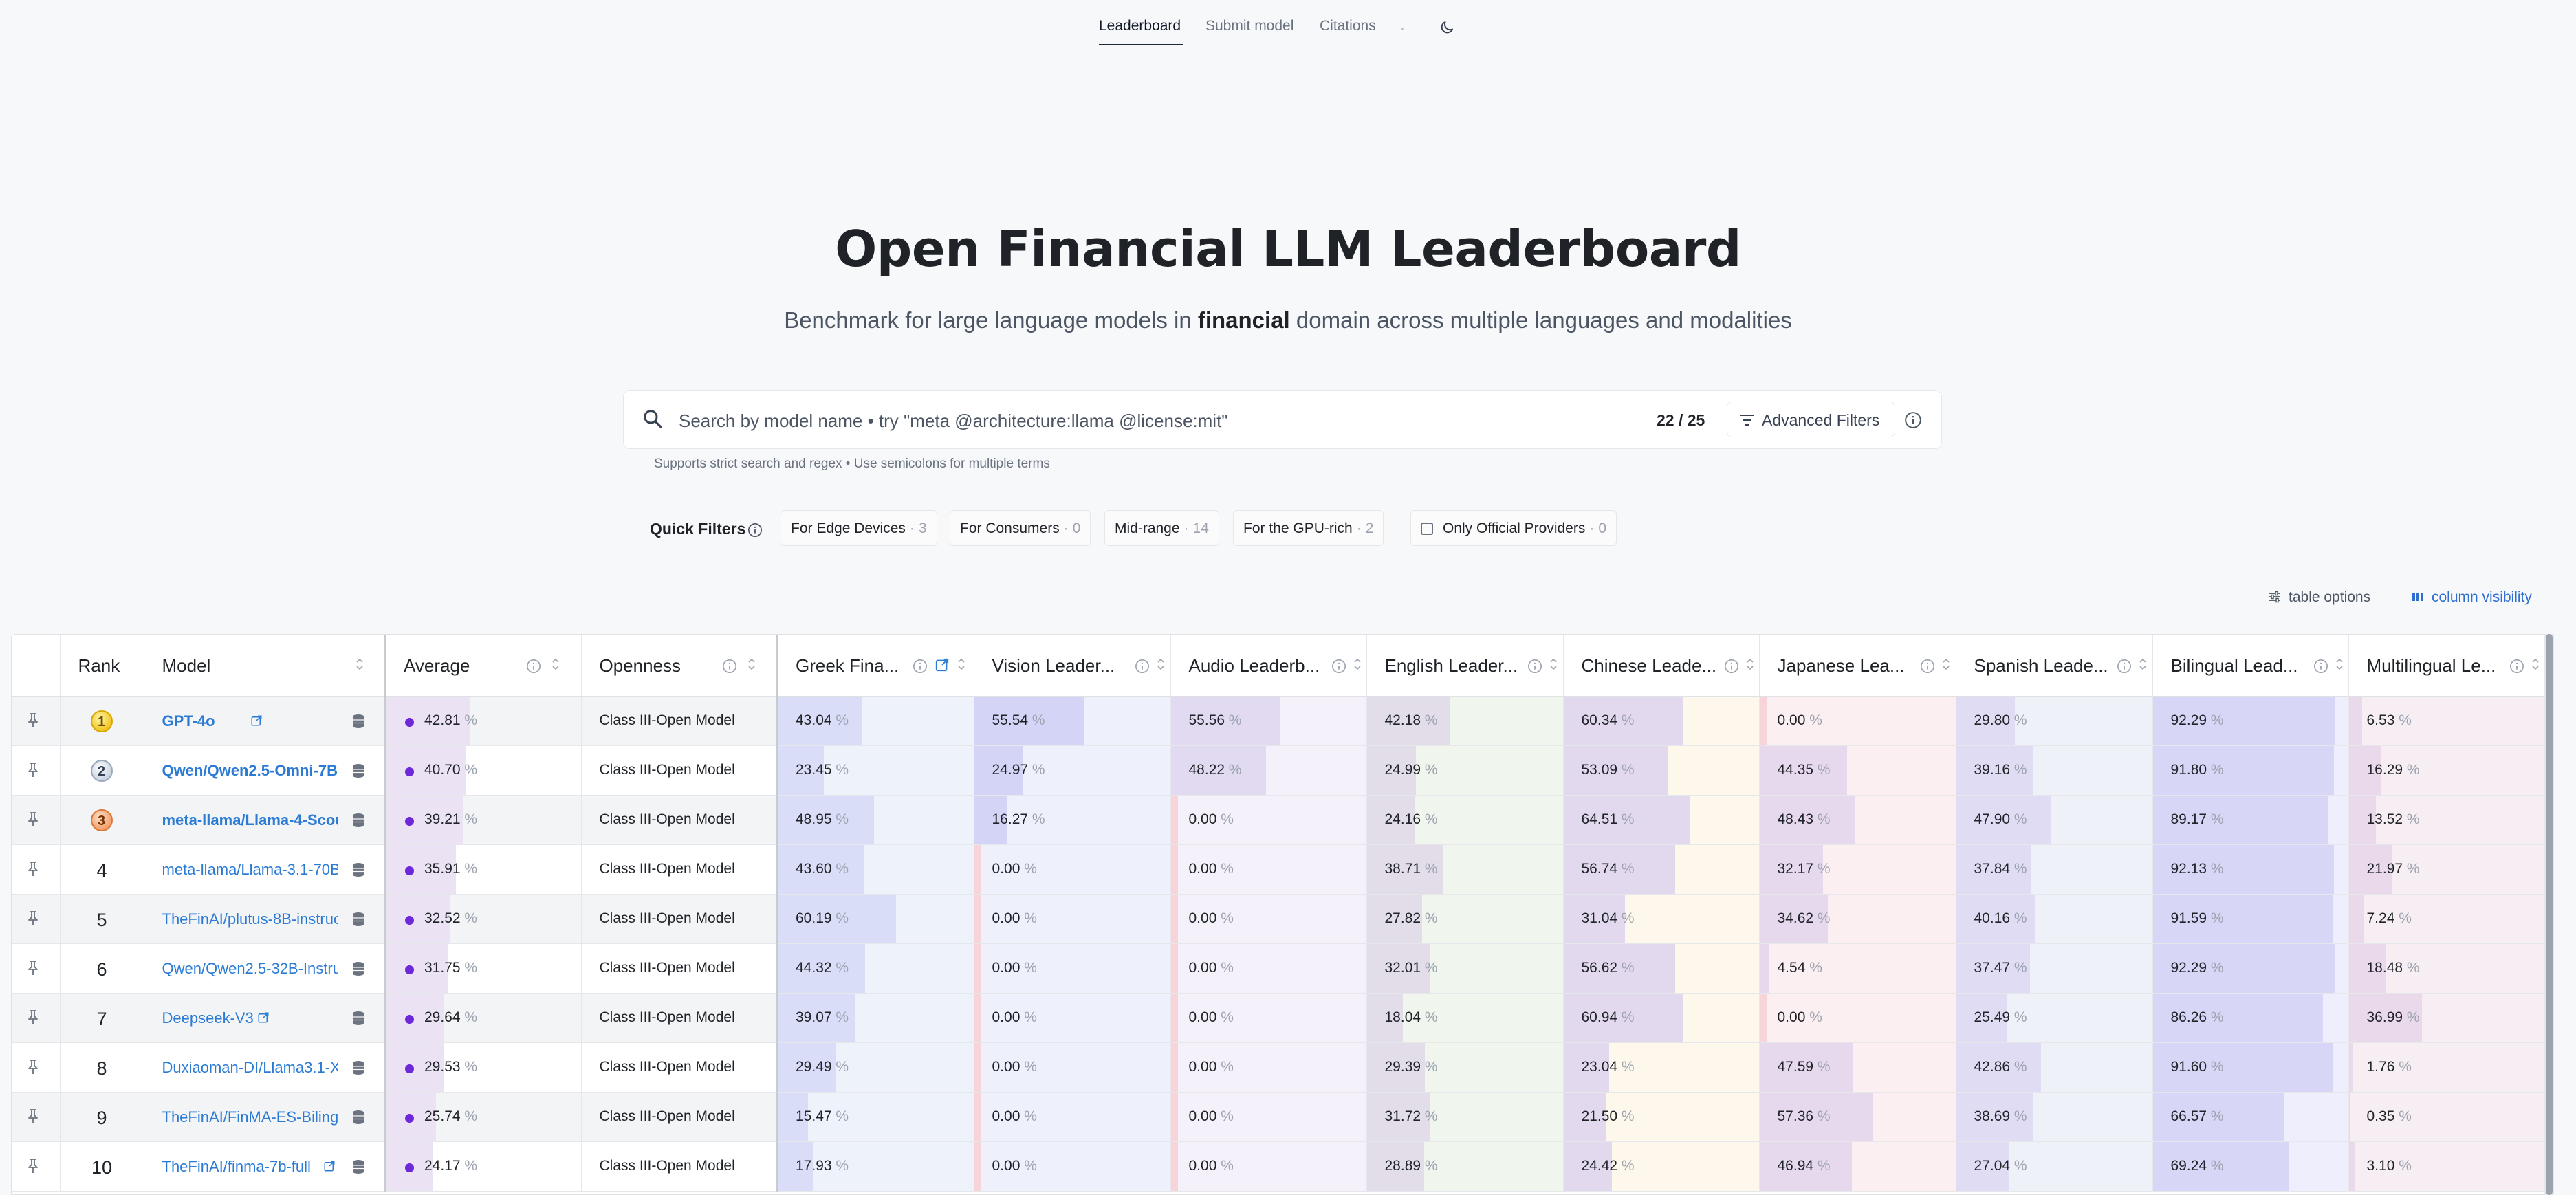 This screenshot has height=1195, width=2576. I want to click on nav-leaderboard: Leaderboard, so click(1140, 26).